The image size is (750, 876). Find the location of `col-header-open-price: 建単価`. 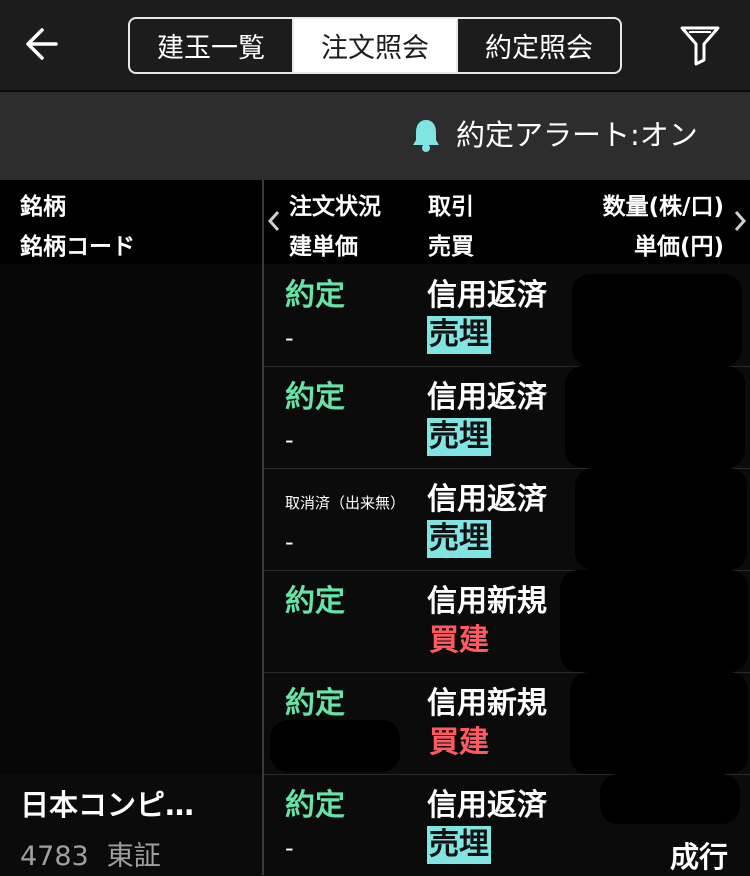

col-header-open-price: 建単価 is located at coordinates (323, 247).